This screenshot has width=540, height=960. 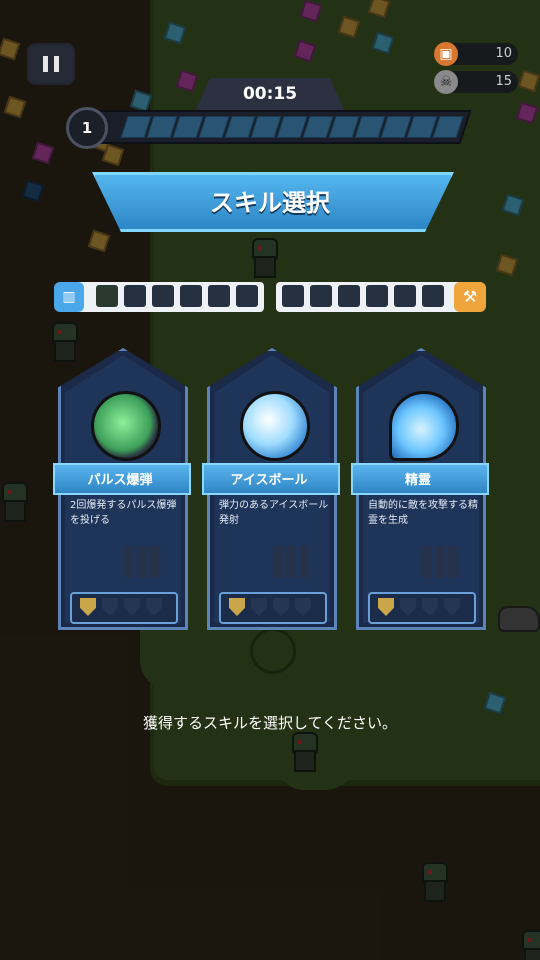 What do you see at coordinates (120, 480) in the screenshot?
I see `skill-name: パルス爆弾` at bounding box center [120, 480].